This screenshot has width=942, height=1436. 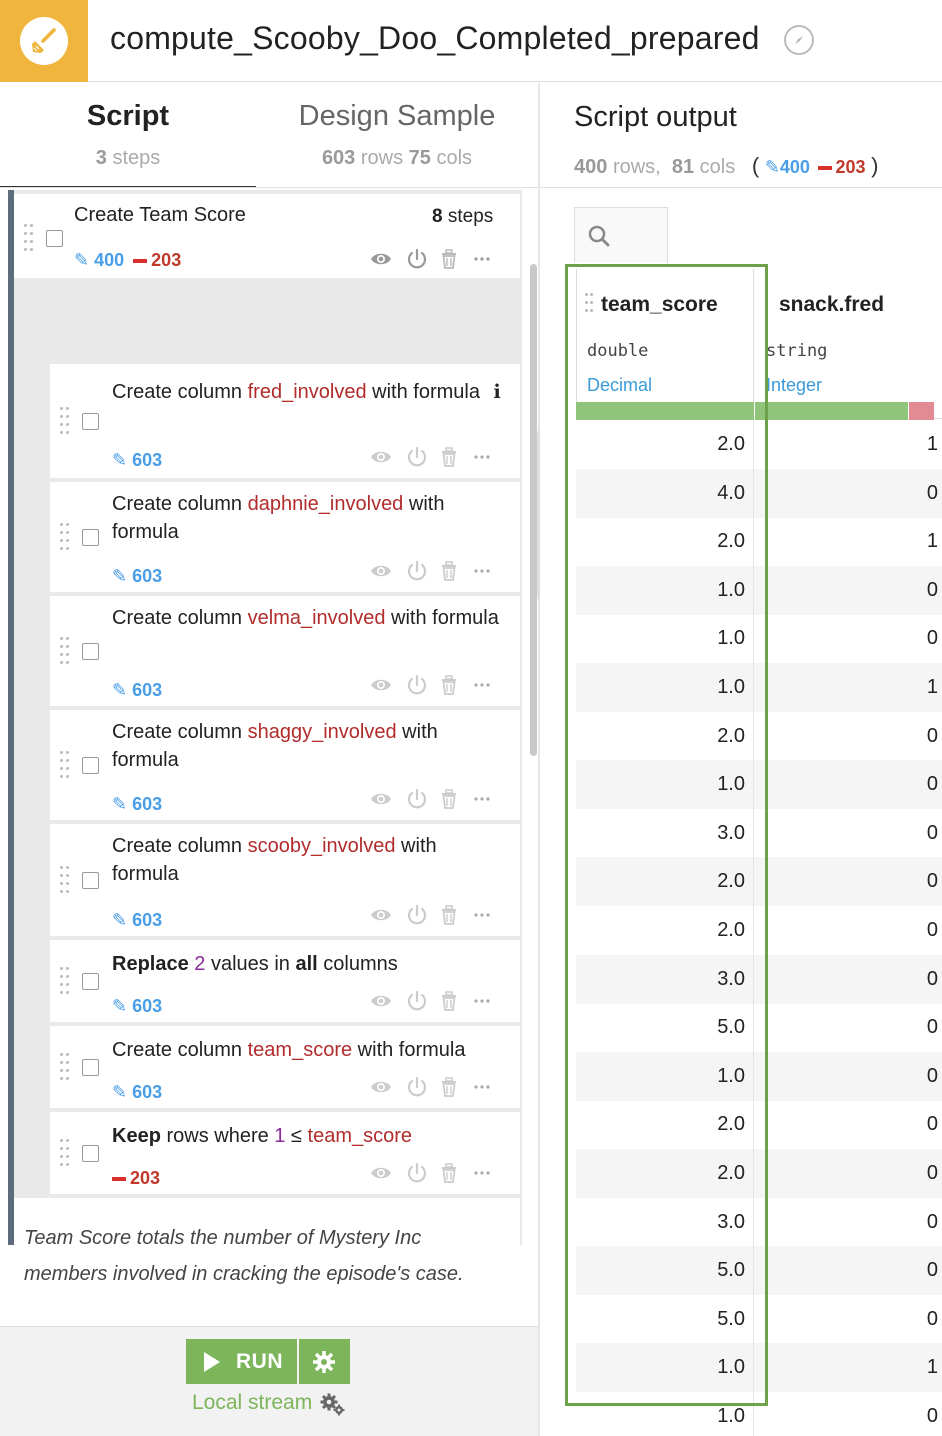 I want to click on tab-design-sample: Design Sample 603 rows 75 cols, so click(x=397, y=135).